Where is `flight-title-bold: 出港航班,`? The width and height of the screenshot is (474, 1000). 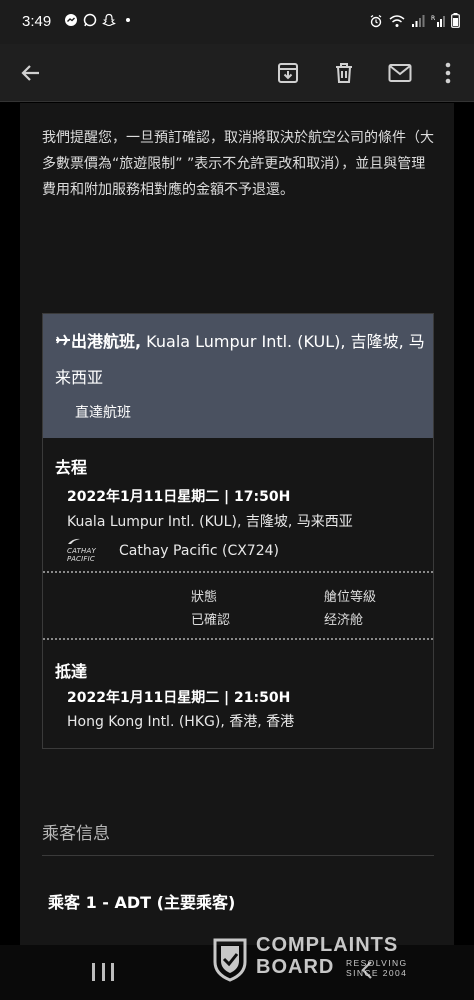
flight-title-bold: 出港航班, is located at coordinates (106, 341).